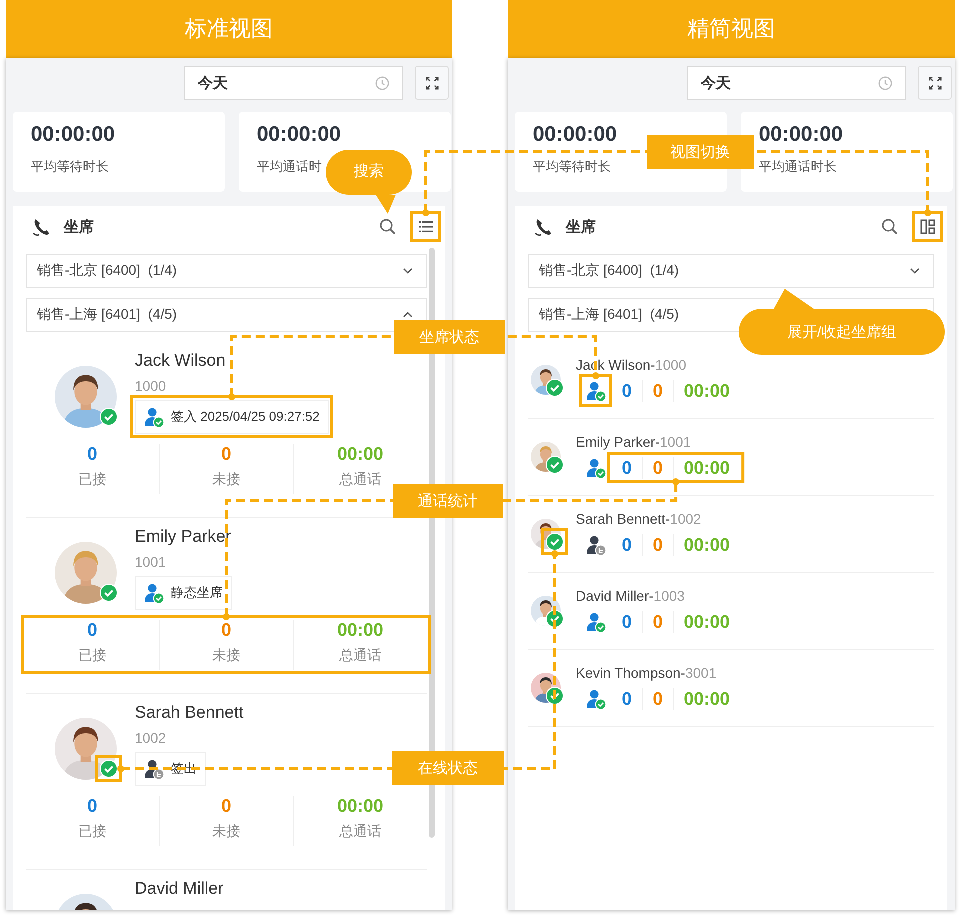 This screenshot has height=916, width=960. I want to click on annotation-tooltip: 通话统计, so click(448, 501).